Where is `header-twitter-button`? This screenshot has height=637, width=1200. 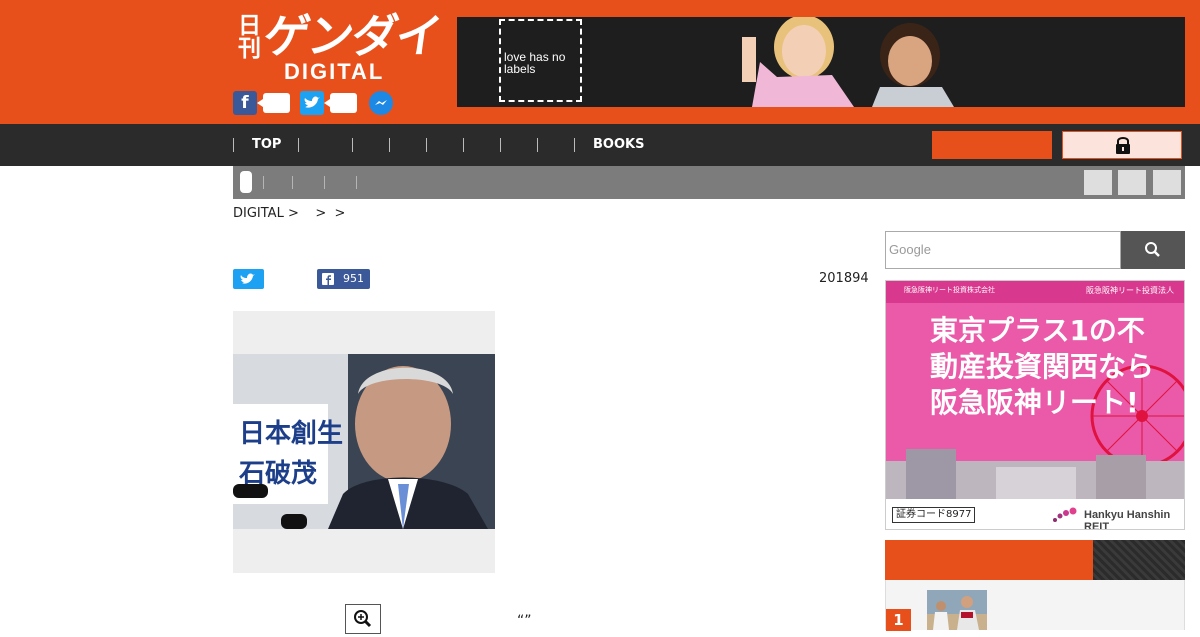
header-twitter-button is located at coordinates (328, 103).